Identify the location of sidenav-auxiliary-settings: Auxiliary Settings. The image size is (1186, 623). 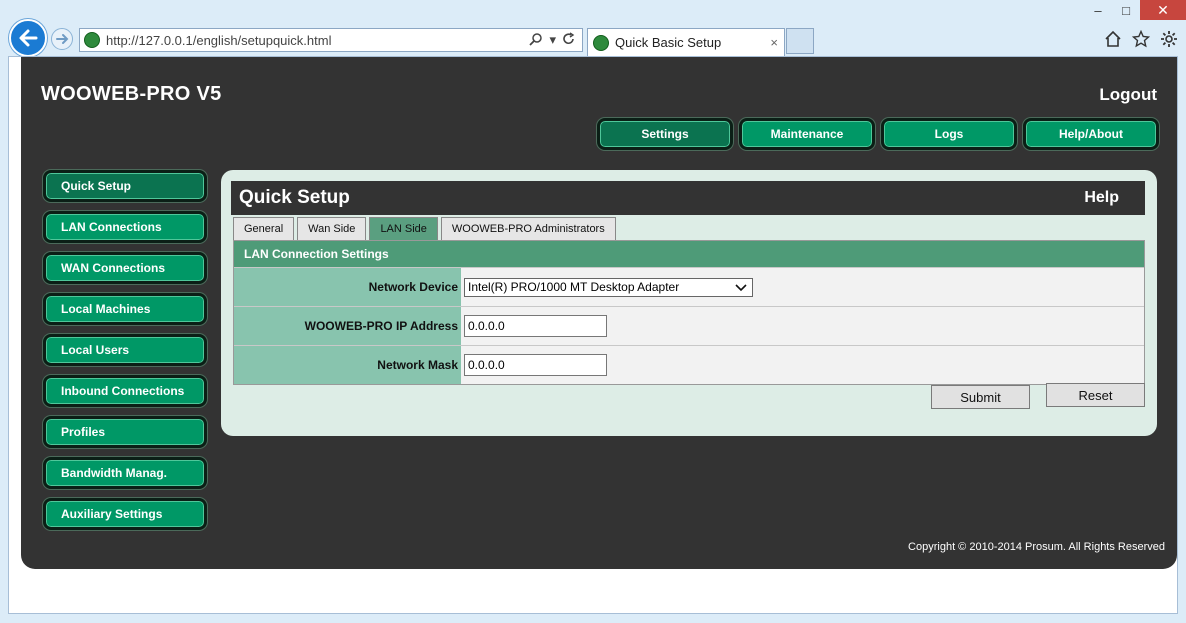
(125, 514).